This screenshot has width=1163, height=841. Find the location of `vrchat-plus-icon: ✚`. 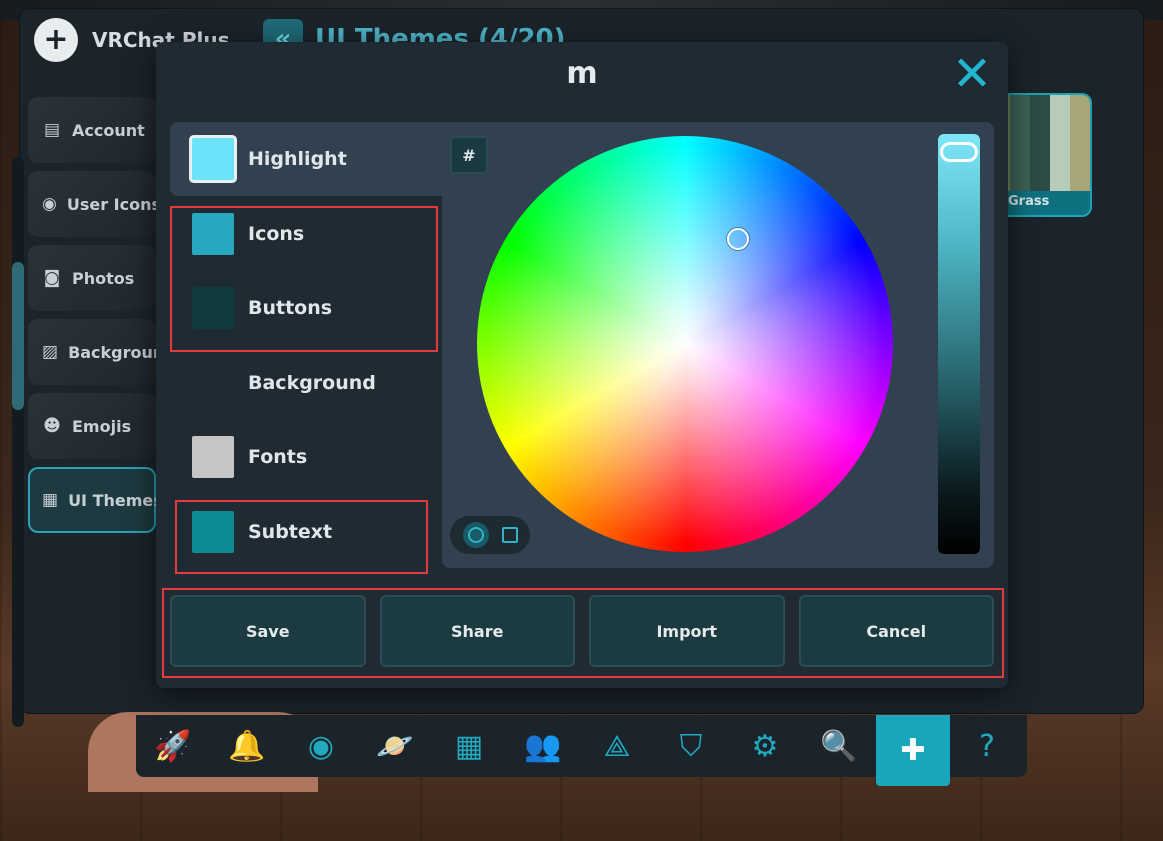

vrchat-plus-icon: ✚ is located at coordinates (913, 750).